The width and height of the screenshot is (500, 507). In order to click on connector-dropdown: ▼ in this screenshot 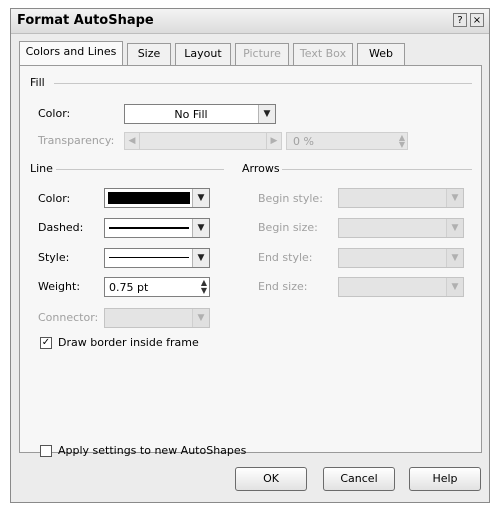, I will do `click(157, 318)`.